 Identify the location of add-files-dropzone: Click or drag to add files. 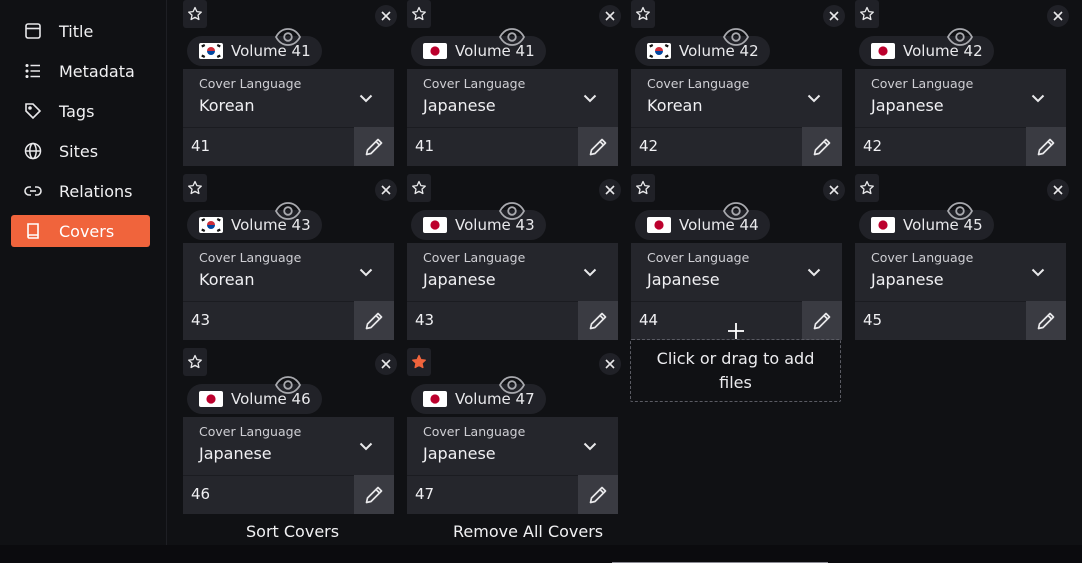
(735, 370).